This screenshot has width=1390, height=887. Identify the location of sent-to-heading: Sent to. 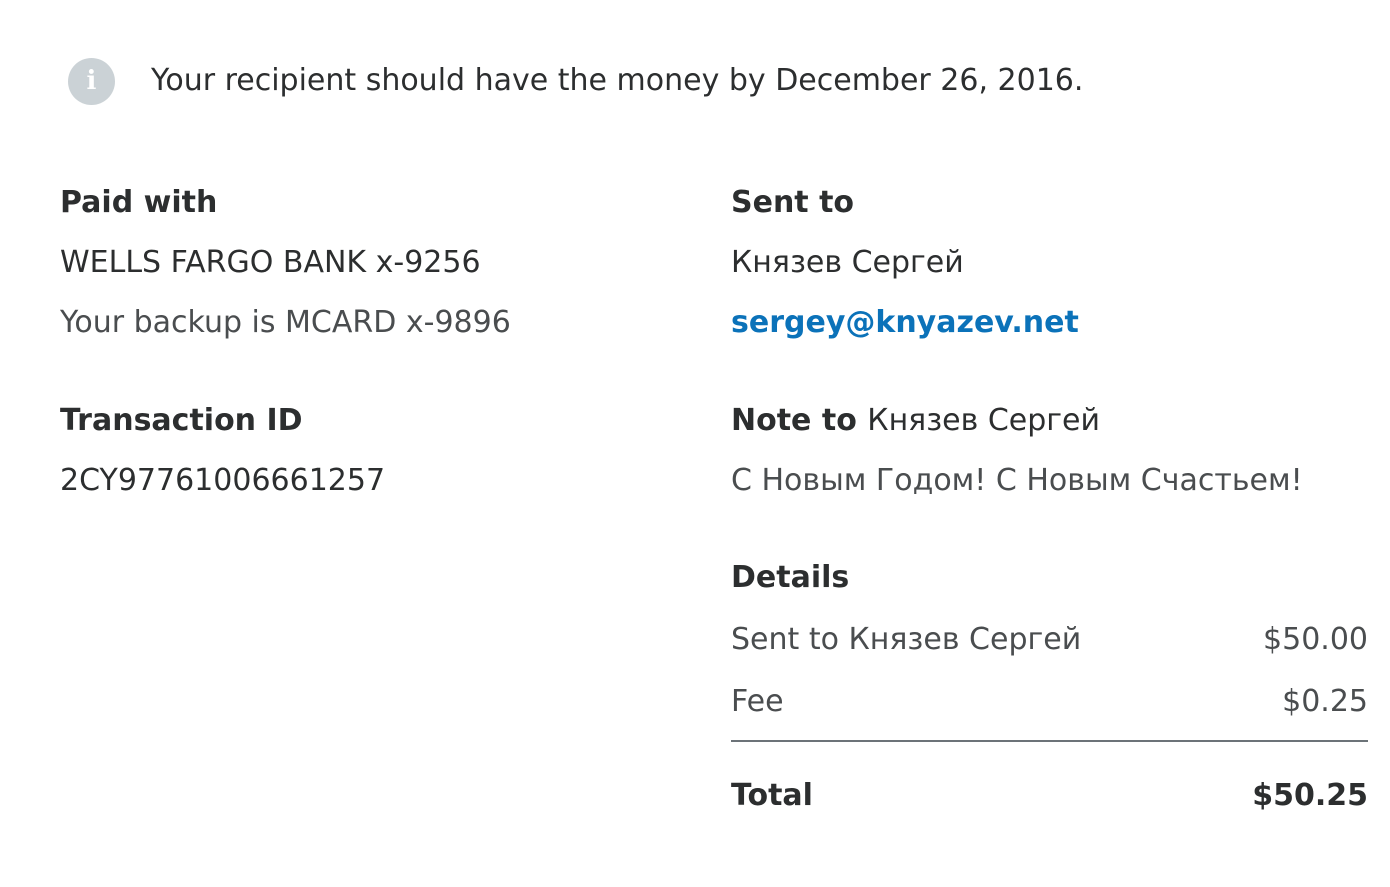
(793, 202).